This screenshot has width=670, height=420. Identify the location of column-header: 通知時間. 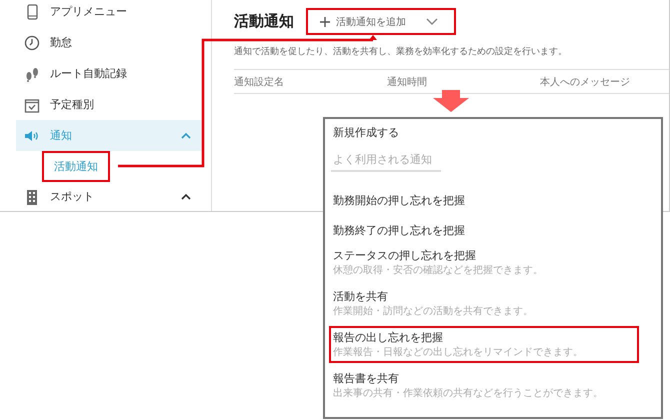
(407, 82).